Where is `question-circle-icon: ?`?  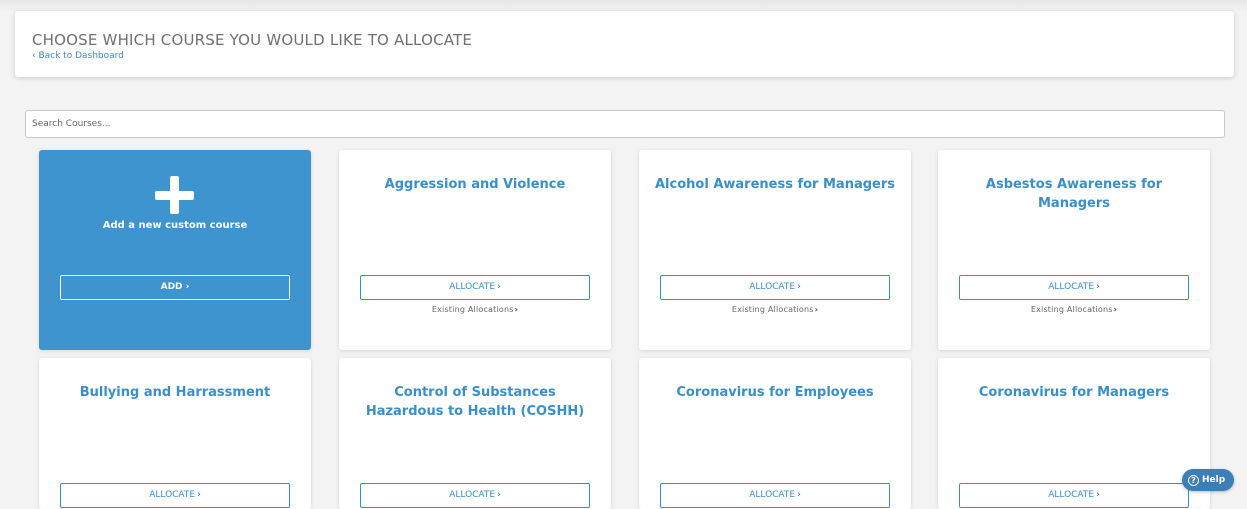
question-circle-icon: ? is located at coordinates (1193, 480).